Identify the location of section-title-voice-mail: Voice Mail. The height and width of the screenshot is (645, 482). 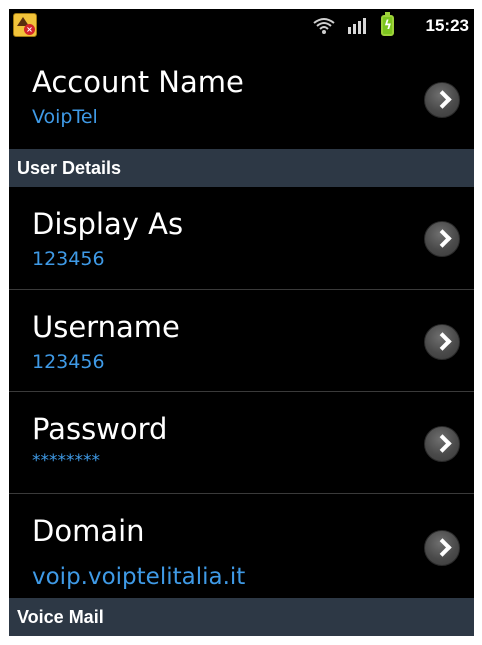
(60, 617).